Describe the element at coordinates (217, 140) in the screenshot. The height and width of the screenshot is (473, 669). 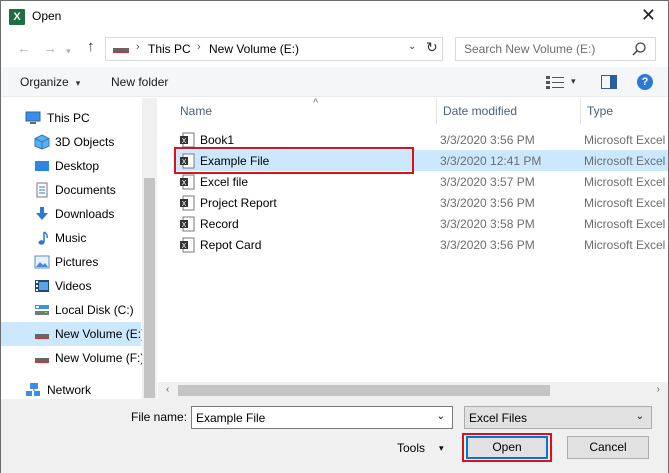
I see `file-name: Book1` at that location.